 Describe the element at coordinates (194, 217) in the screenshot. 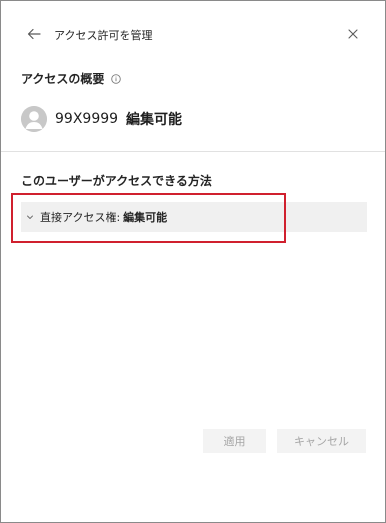

I see `direct-access-row: 直接アクセス権: 編集可能` at that location.